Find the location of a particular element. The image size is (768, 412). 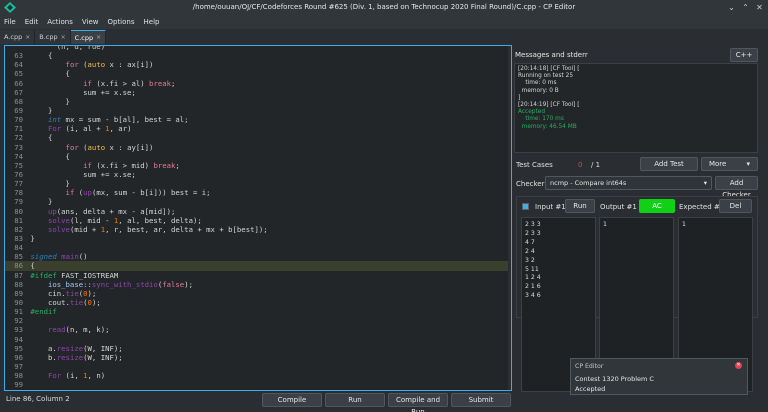

code-line: 96 b.resize(W, INF); is located at coordinates (258, 357).